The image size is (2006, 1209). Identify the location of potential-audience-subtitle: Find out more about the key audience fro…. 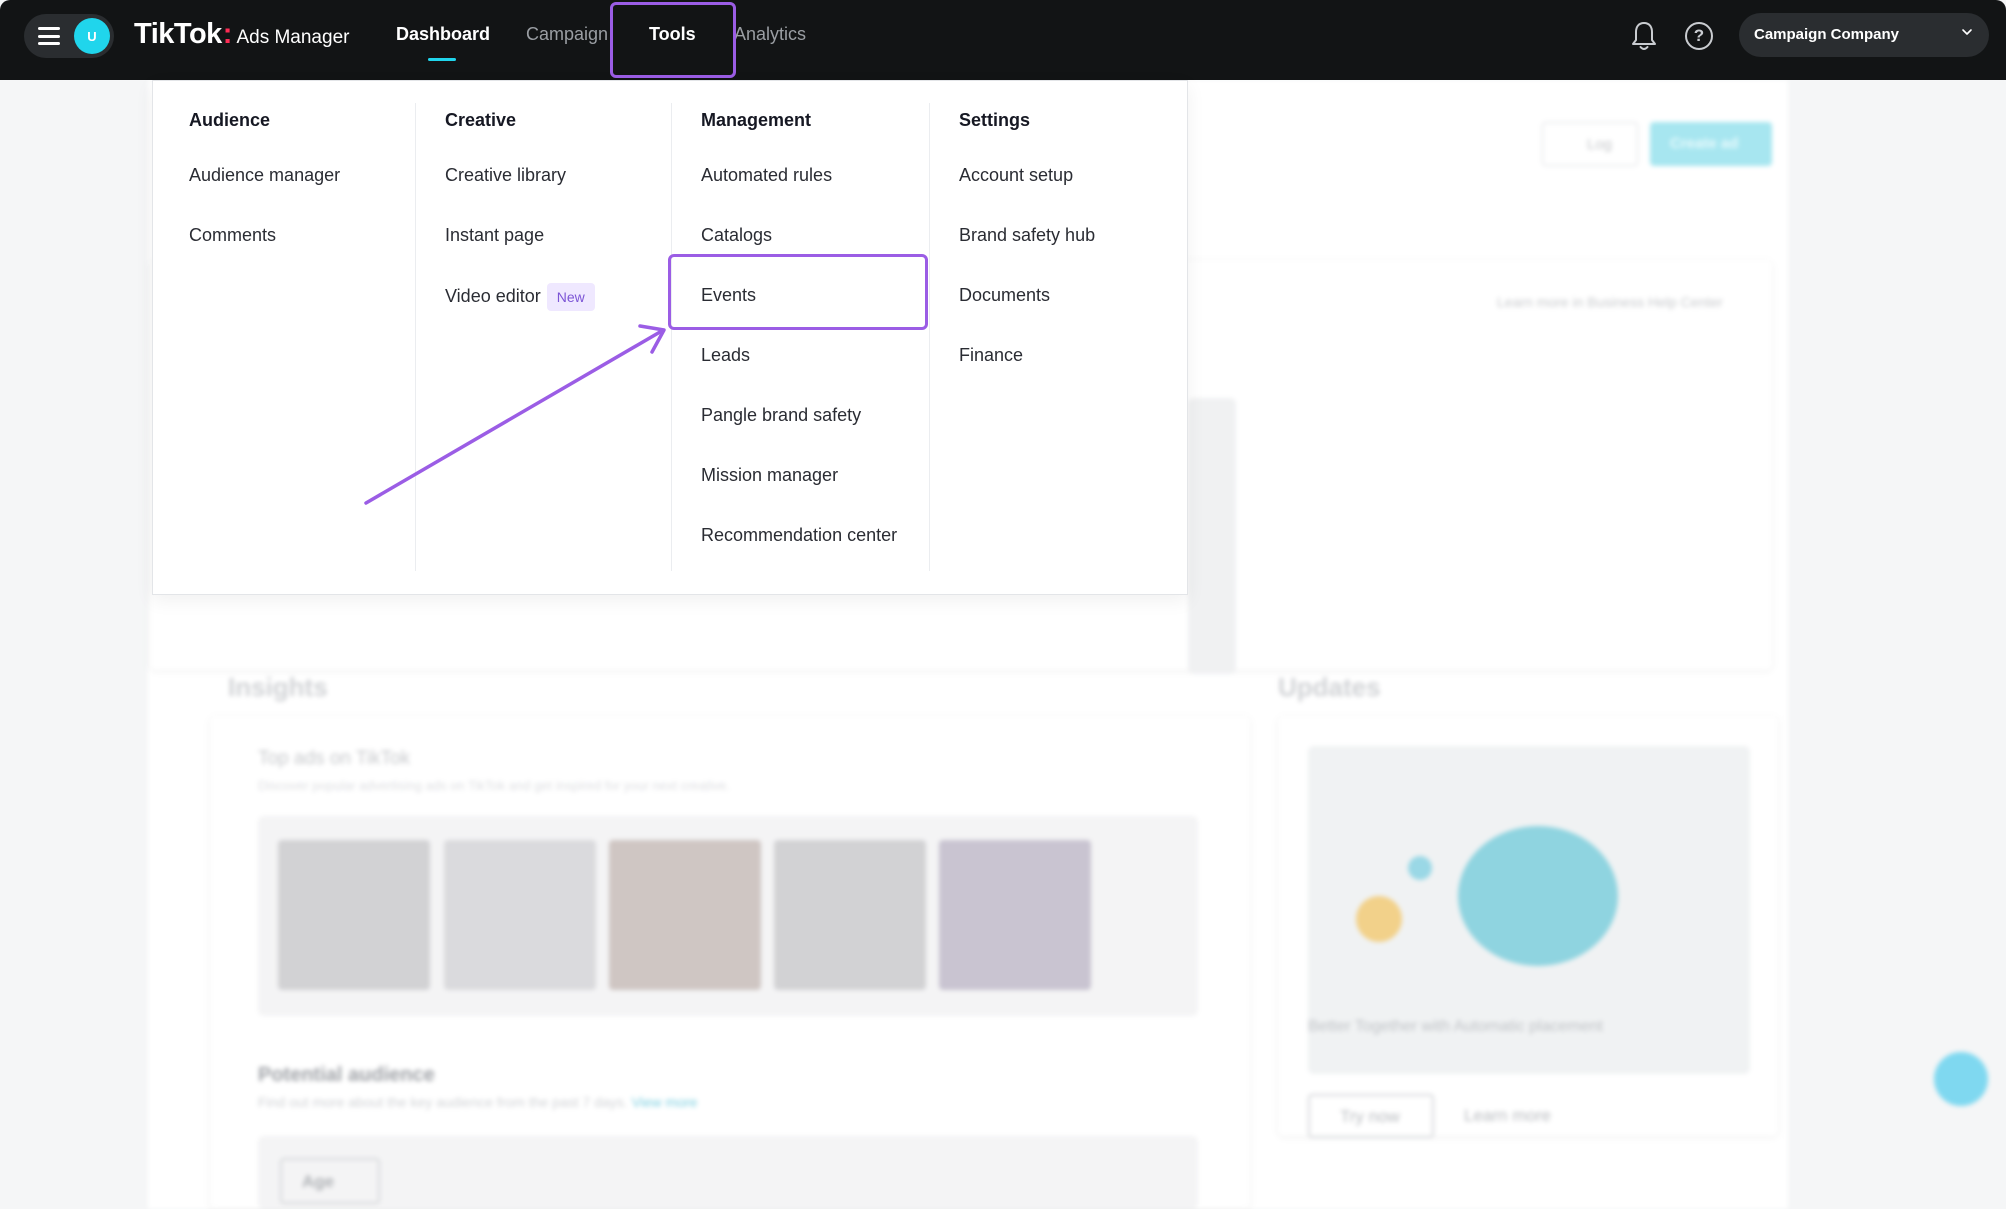
(478, 1102).